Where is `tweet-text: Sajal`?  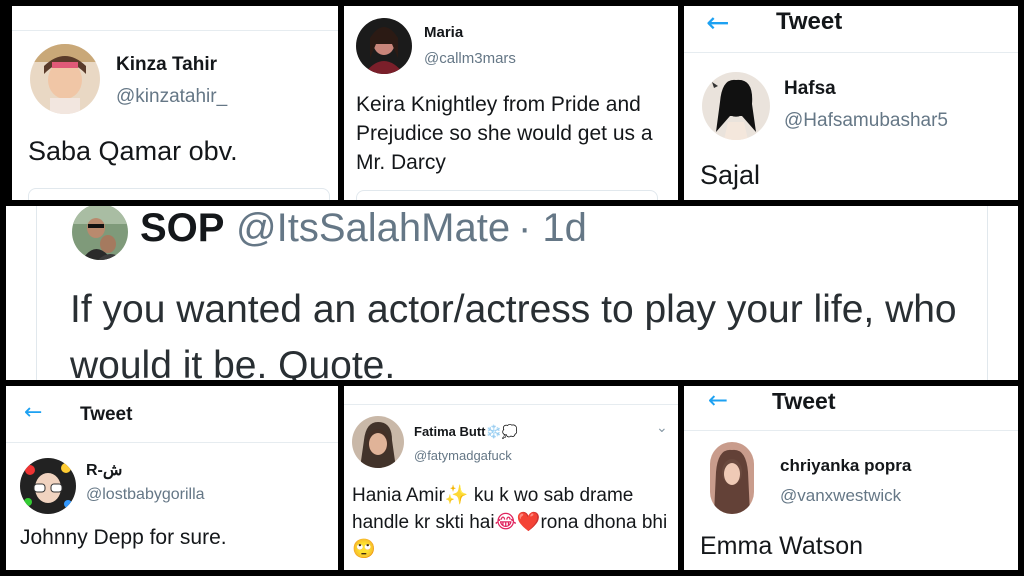
tweet-text: Sajal is located at coordinates (730, 175).